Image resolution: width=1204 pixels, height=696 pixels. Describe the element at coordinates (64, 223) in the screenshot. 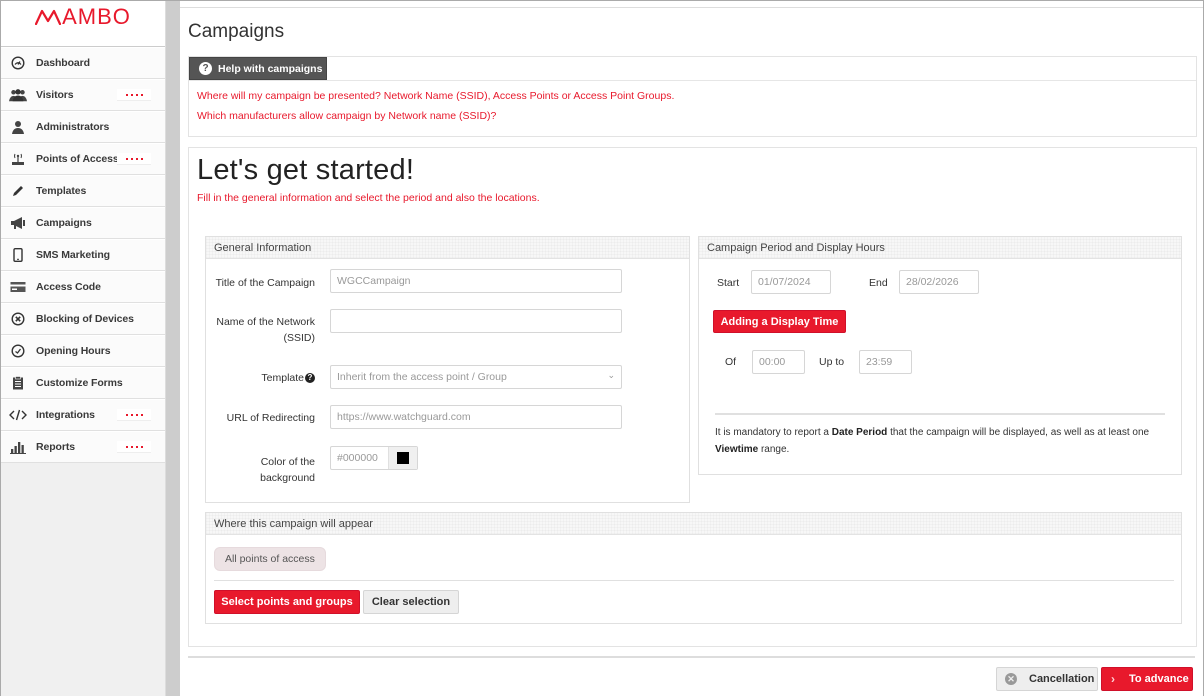

I see `sidebar-item-label: Campaigns` at that location.